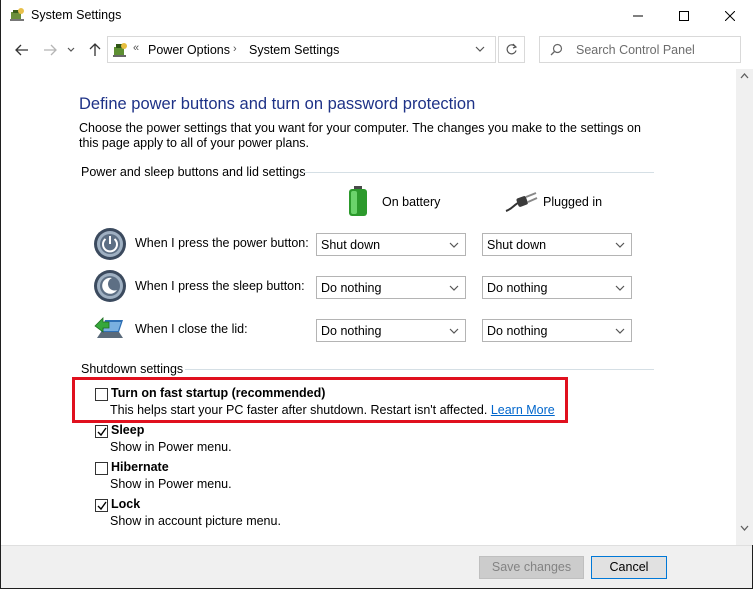 The width and height of the screenshot is (753, 589). I want to click on lid-plugged-select: Do nothing, so click(557, 330).